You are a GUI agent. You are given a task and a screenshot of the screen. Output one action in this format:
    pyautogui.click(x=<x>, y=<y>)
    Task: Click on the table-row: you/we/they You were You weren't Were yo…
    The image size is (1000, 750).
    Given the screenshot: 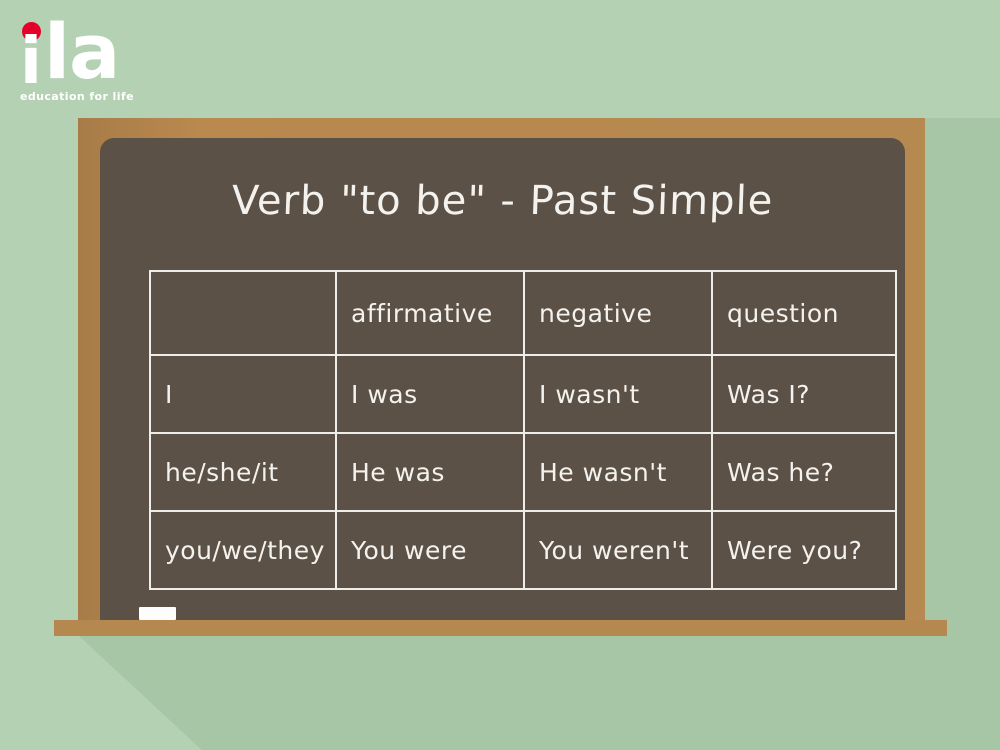 What is the action you would take?
    pyautogui.click(x=523, y=550)
    